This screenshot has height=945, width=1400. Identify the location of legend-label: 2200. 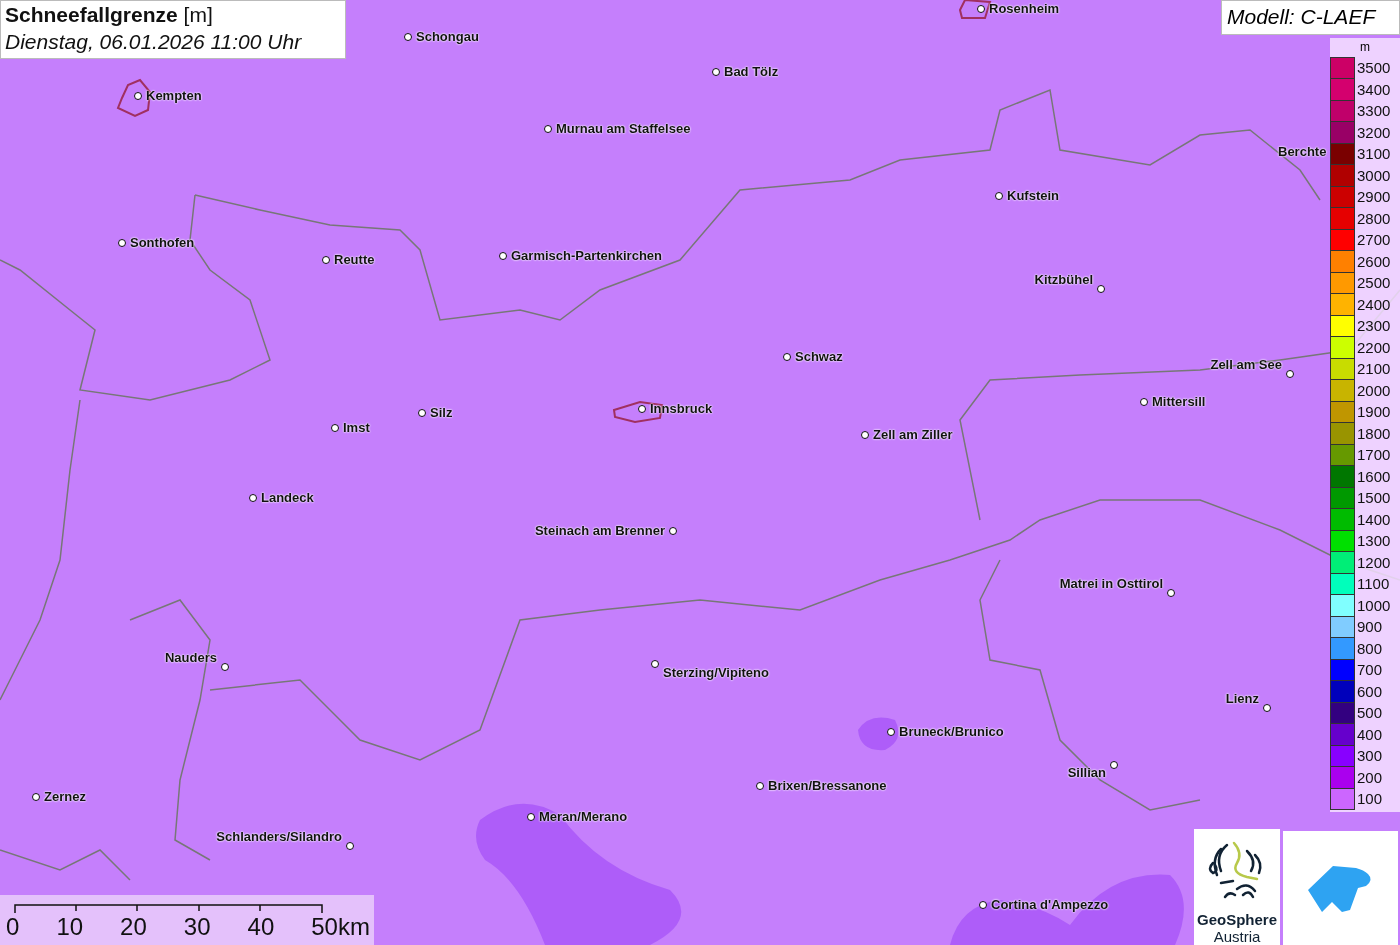
(1374, 347).